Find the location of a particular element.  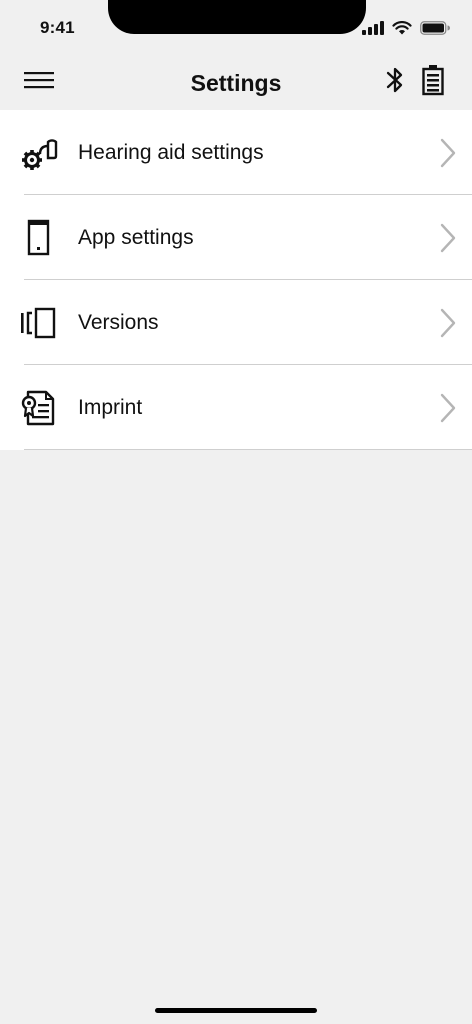

list-bottom-divider is located at coordinates (248, 449).